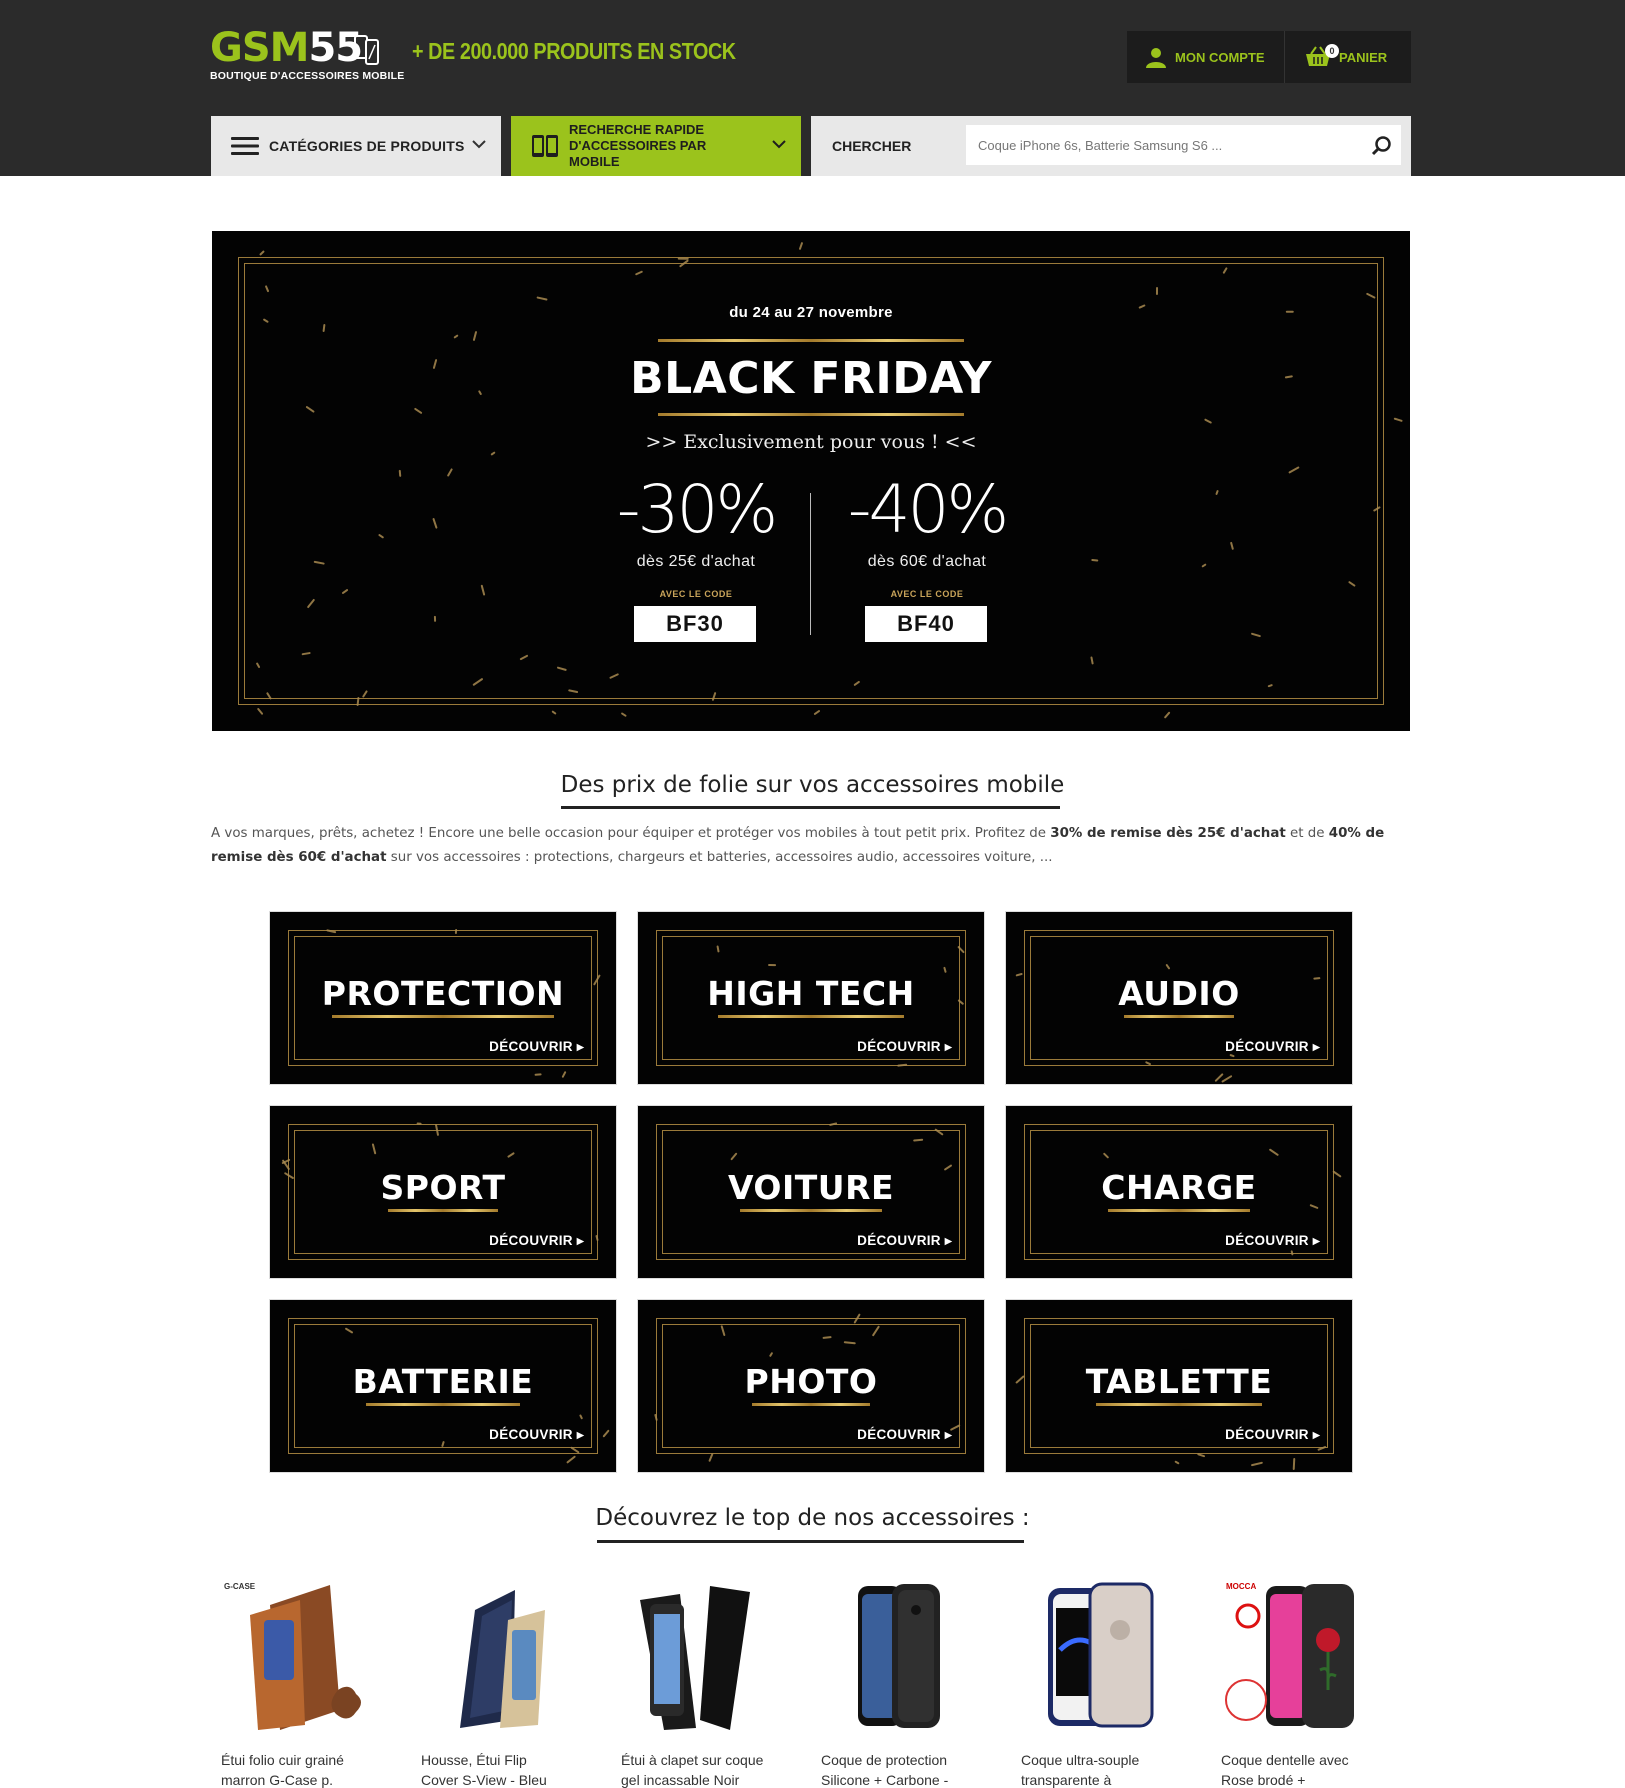  What do you see at coordinates (1096, 1684) in the screenshot?
I see `product-card: Coque ultra-souple transparente à` at bounding box center [1096, 1684].